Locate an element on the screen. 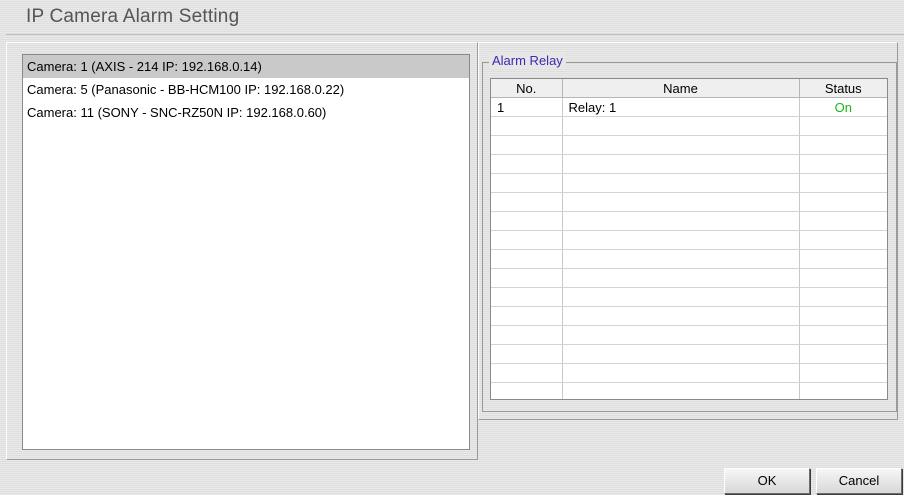  ok-button: OK is located at coordinates (767, 481).